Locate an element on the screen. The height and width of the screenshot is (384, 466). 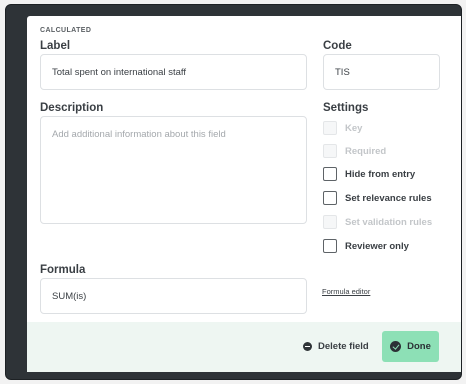
hide-from-entry-checkbox is located at coordinates (330, 174).